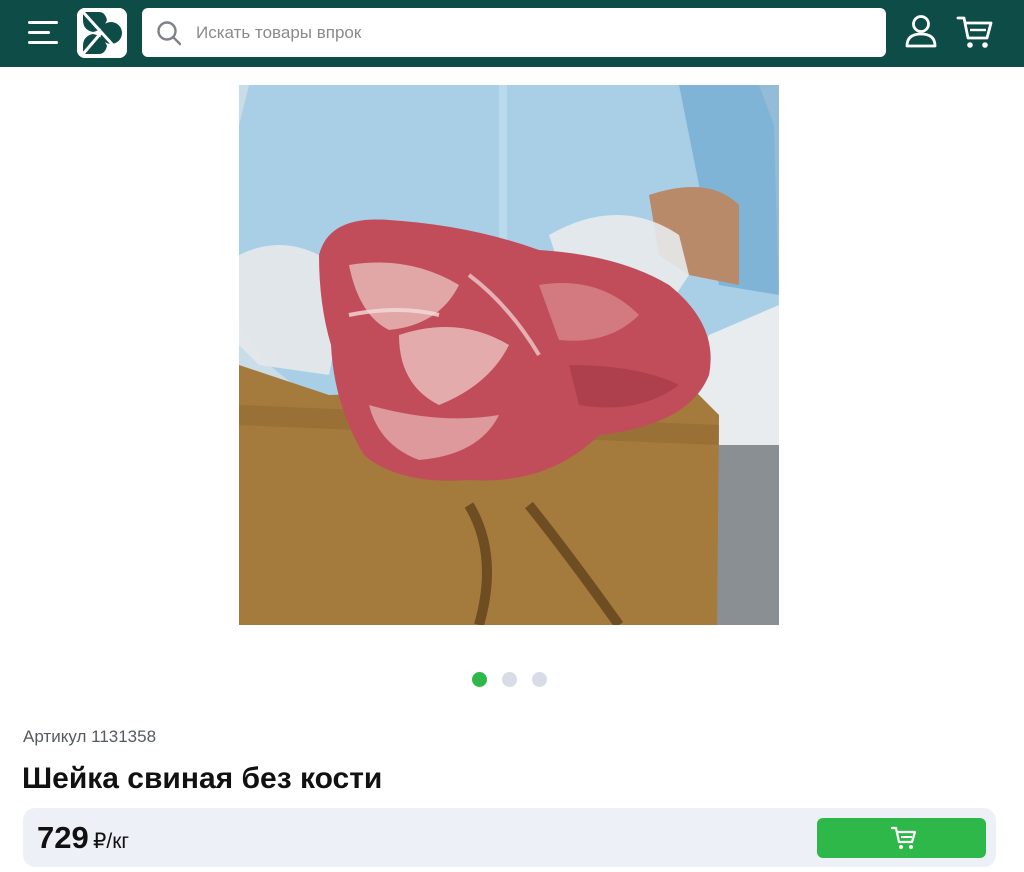 This screenshot has width=1024, height=872. I want to click on header-cart-button, so click(975, 32).